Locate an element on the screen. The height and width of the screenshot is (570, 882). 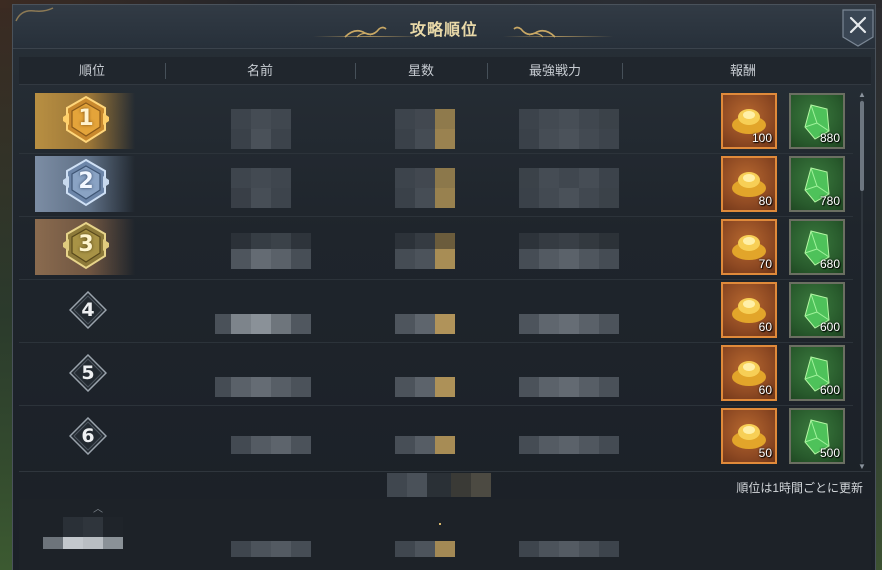
diamond-rank-icon: 5 is located at coordinates (88, 373).